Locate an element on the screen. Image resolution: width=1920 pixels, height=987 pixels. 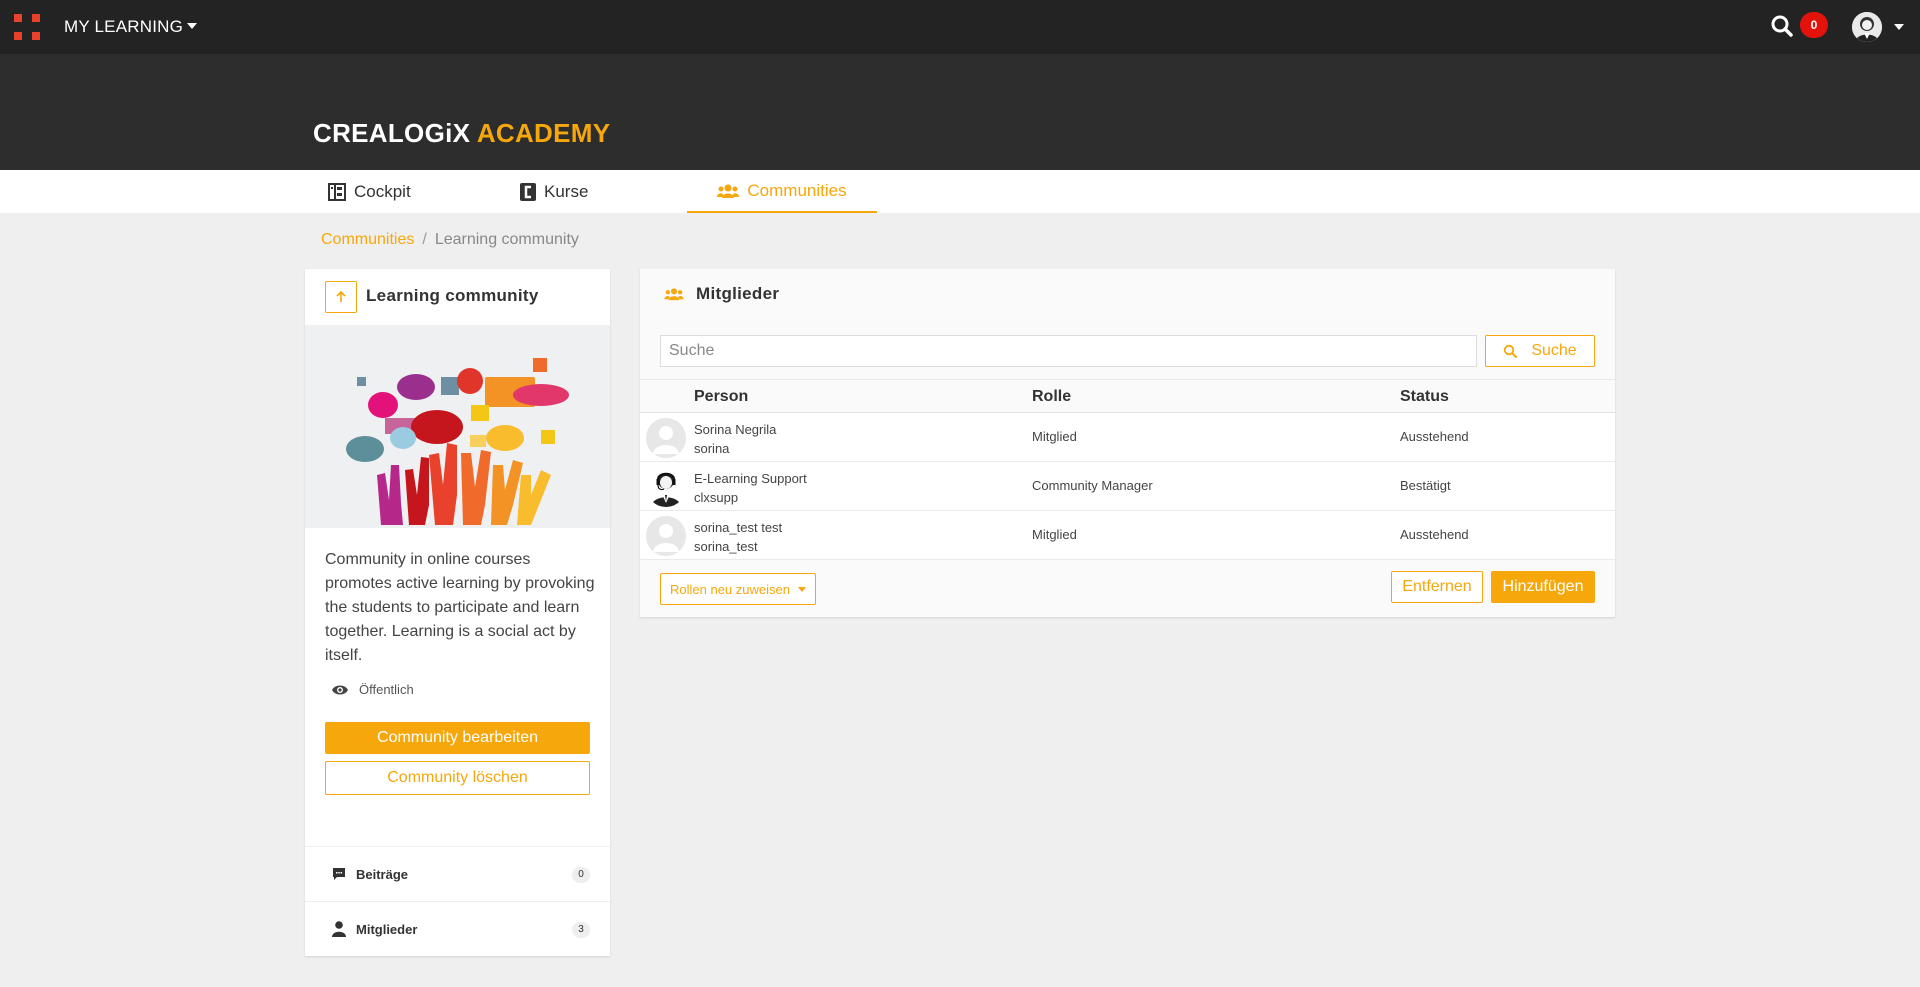
my-learning-menu: MY LEARNING is located at coordinates (131, 27).